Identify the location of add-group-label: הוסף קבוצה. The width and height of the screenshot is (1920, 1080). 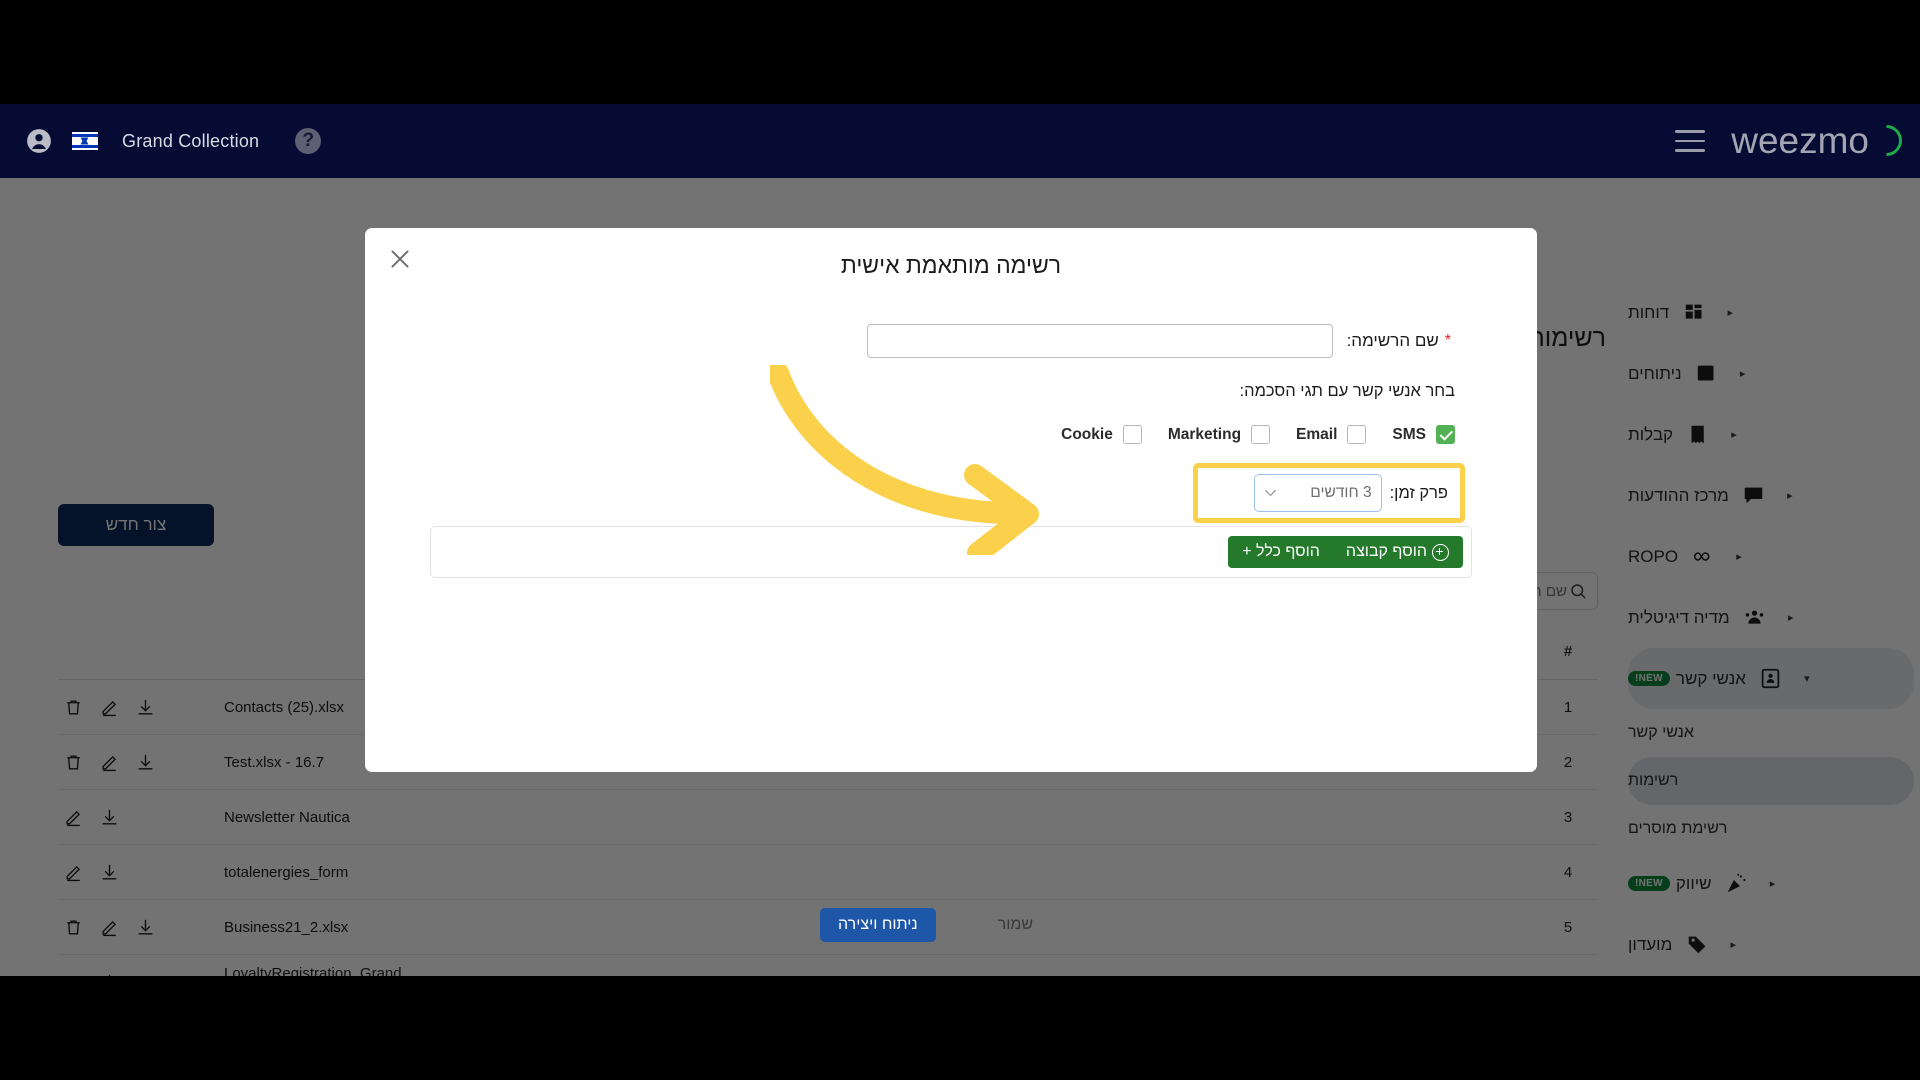
(1386, 551).